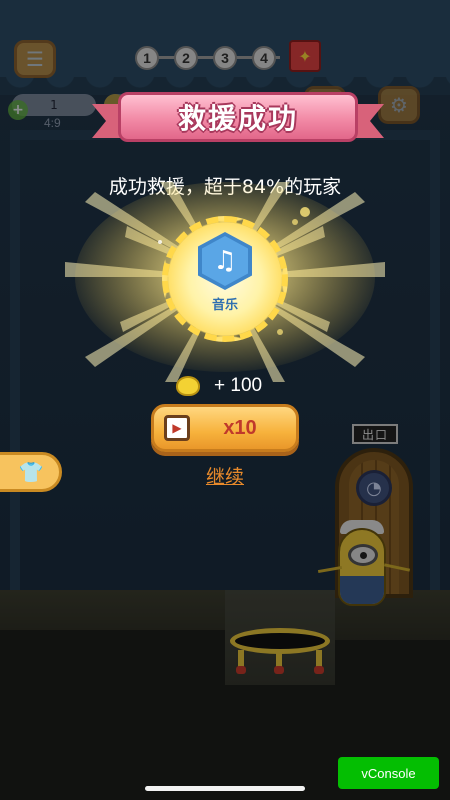 The height and width of the screenshot is (800, 450). I want to click on badge-label: 音乐, so click(224, 305).